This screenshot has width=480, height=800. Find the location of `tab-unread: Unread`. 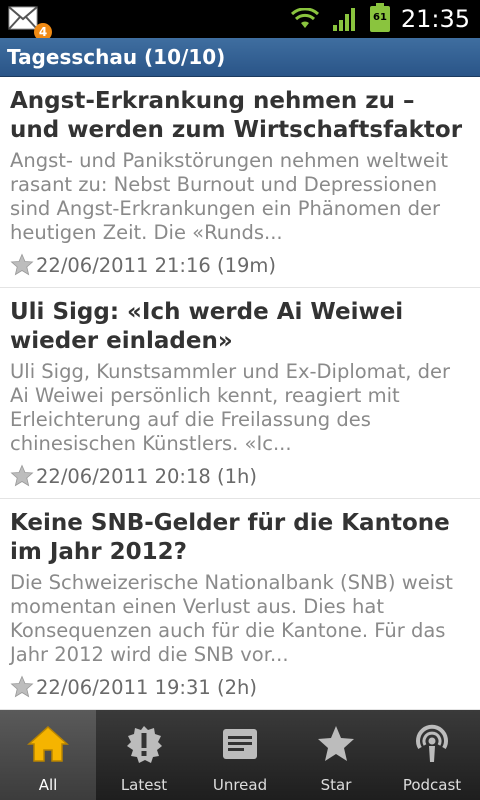

tab-unread: Unread is located at coordinates (240, 755).